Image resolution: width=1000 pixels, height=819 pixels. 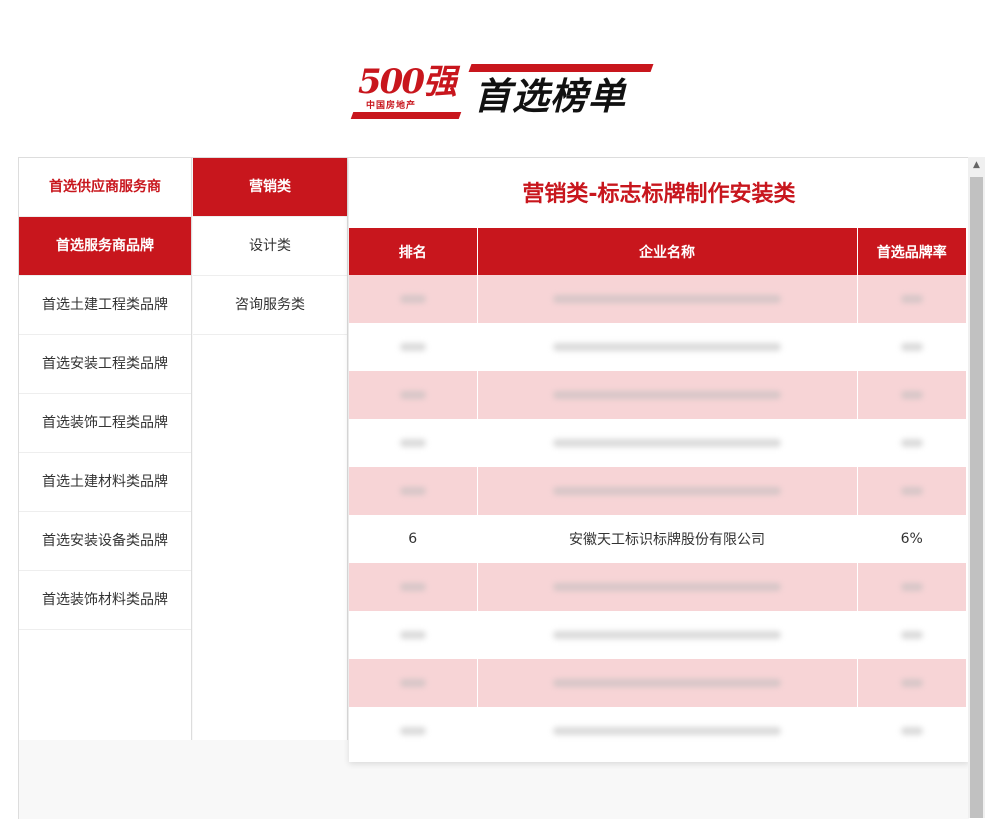 What do you see at coordinates (270, 305) in the screenshot?
I see `nav-secondary-item: 咨询服务类` at bounding box center [270, 305].